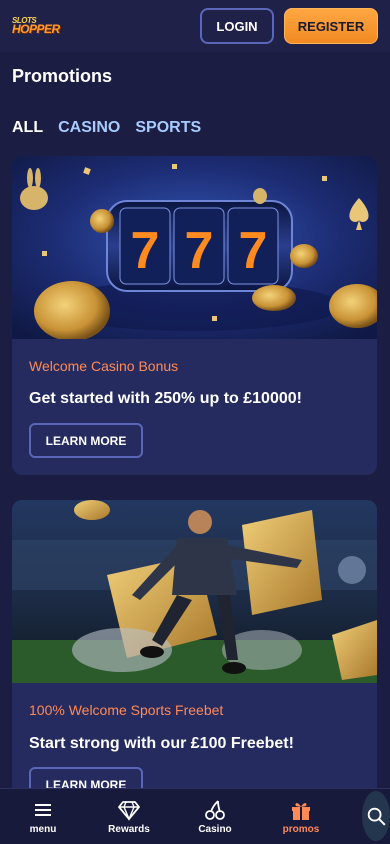  Describe the element at coordinates (89, 128) in the screenshot. I see `filter-tab-casino: CASINO` at that location.